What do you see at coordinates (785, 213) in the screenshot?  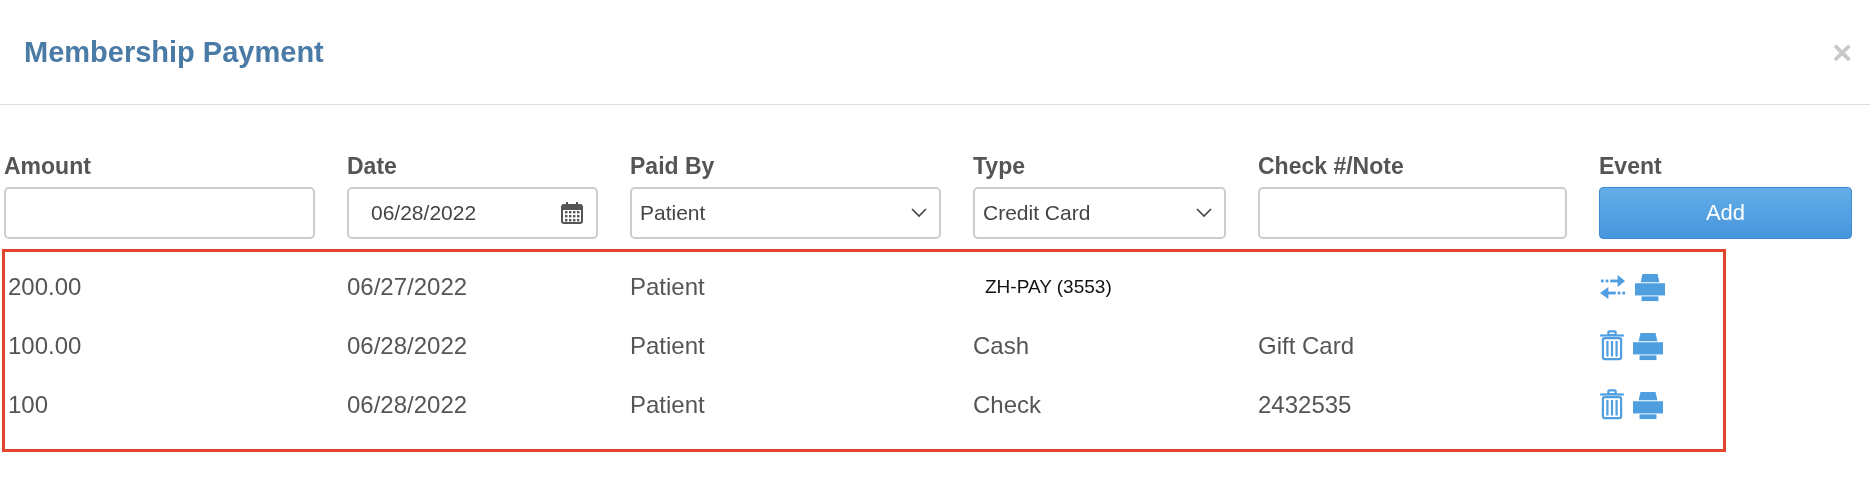 I see `dropdown: Patient` at bounding box center [785, 213].